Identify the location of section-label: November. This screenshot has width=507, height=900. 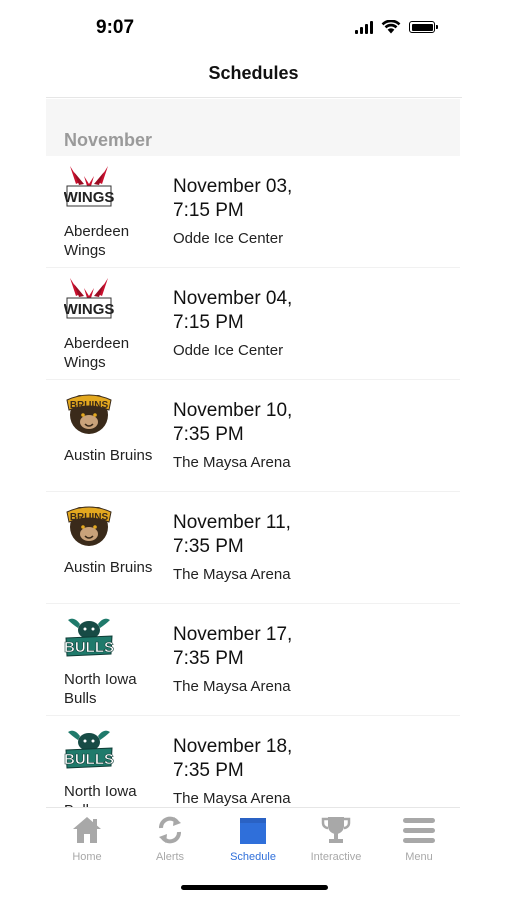
(108, 140).